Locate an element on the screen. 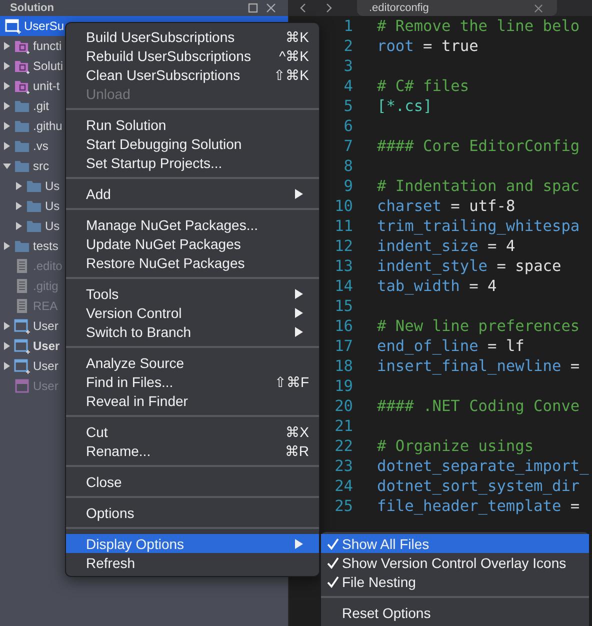  code-line: #### Core EditorConfig is located at coordinates (478, 146).